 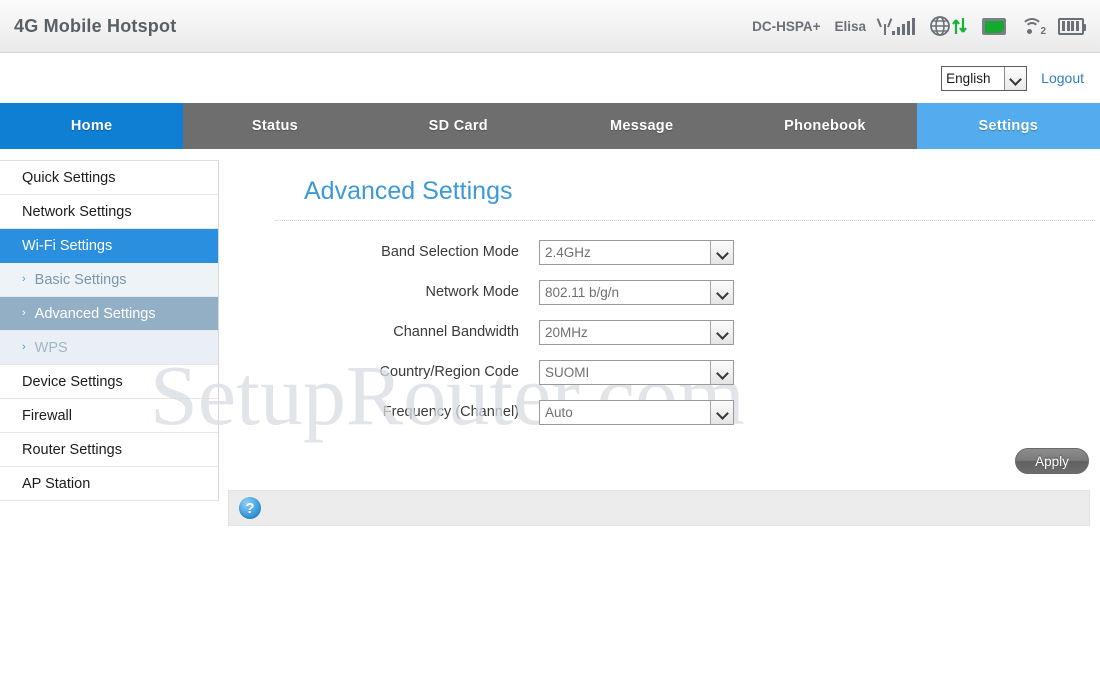 What do you see at coordinates (659, 508) in the screenshot?
I see `help-bar: ?` at bounding box center [659, 508].